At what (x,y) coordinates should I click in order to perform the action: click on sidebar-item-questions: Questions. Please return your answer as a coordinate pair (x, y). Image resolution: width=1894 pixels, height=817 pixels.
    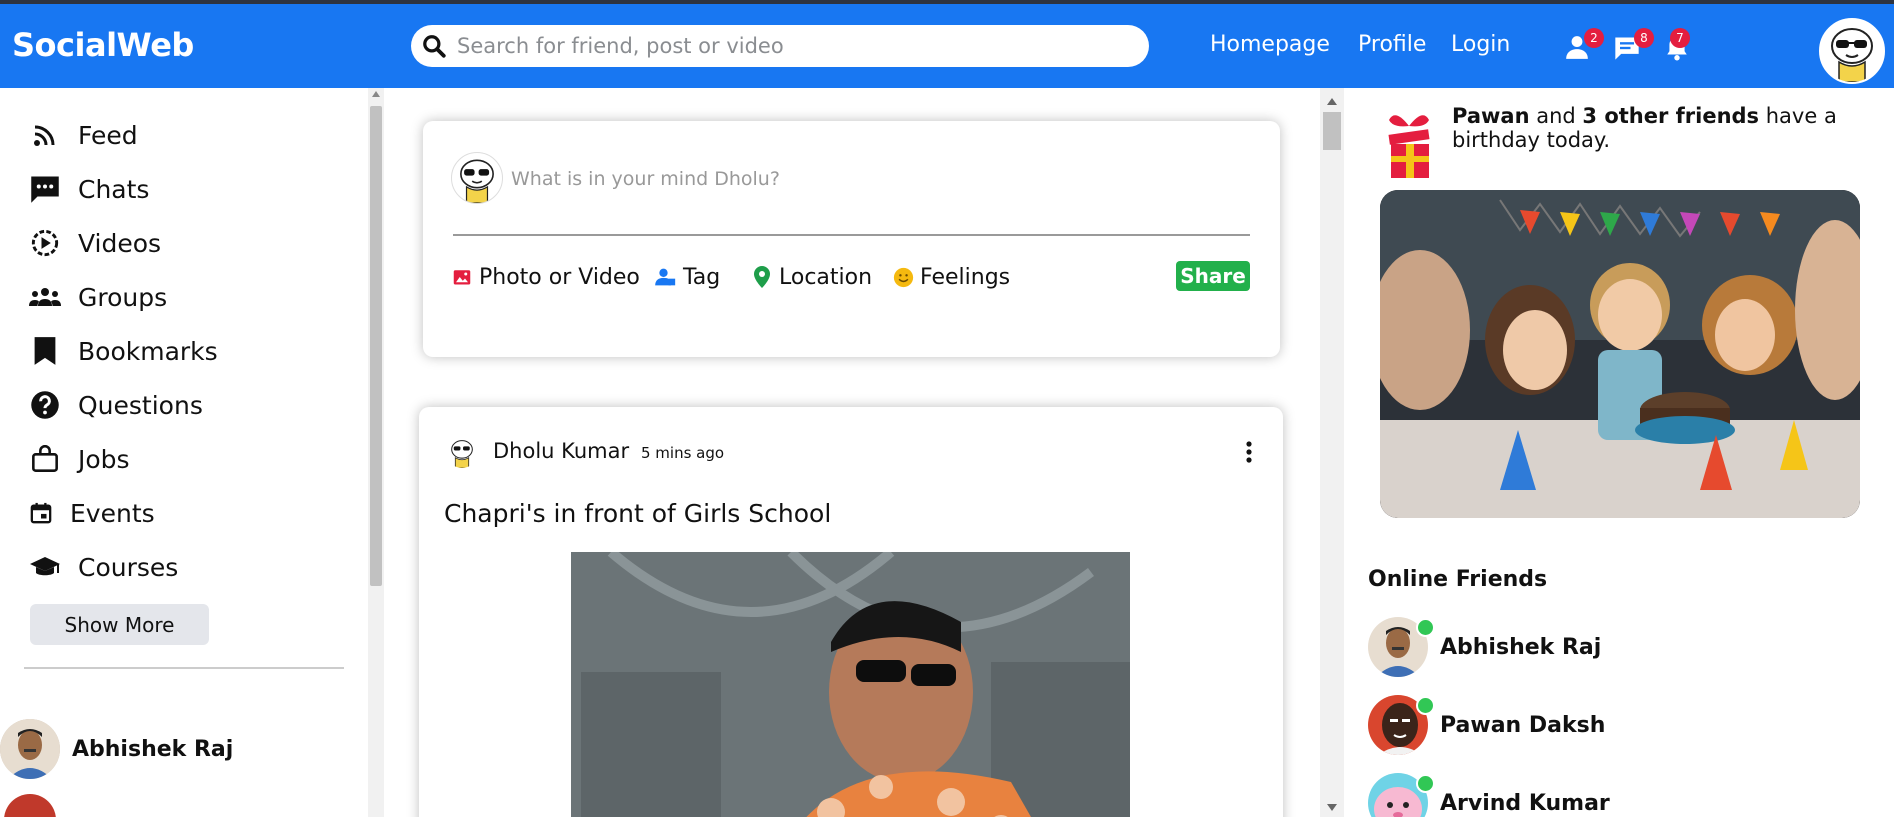
    Looking at the image, I should click on (115, 405).